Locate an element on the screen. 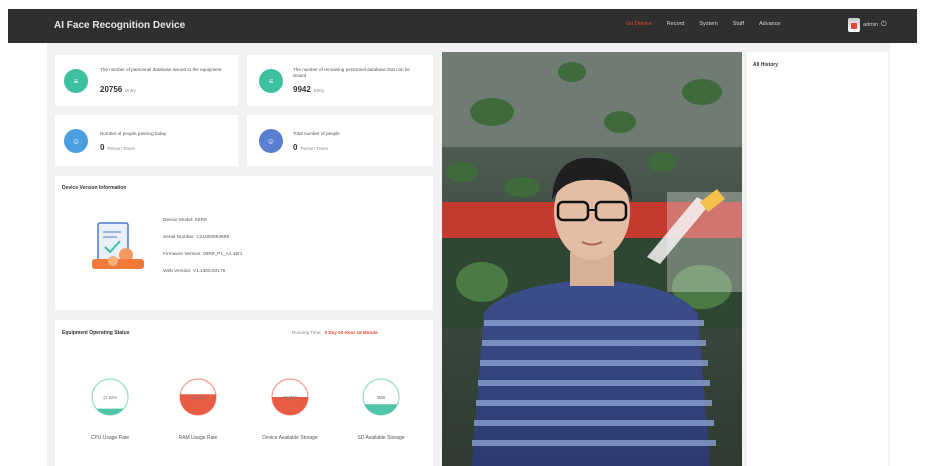 The width and height of the screenshot is (925, 466). stat-value: 9942 Entry is located at coordinates (309, 89).